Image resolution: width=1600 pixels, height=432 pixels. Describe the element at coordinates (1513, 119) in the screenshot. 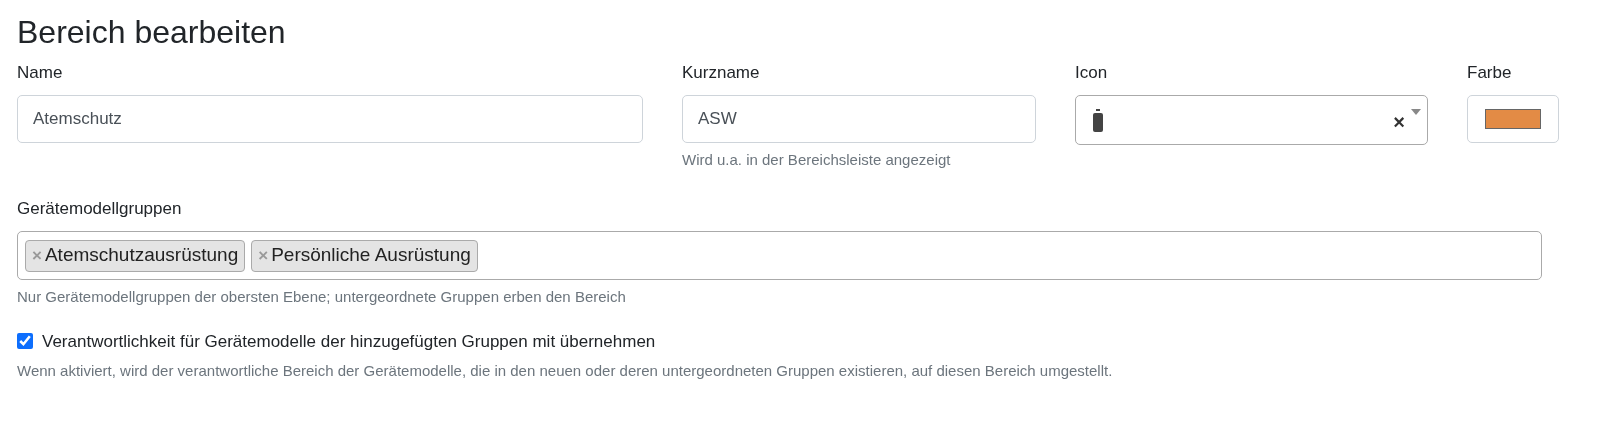

I see `color-picker` at that location.